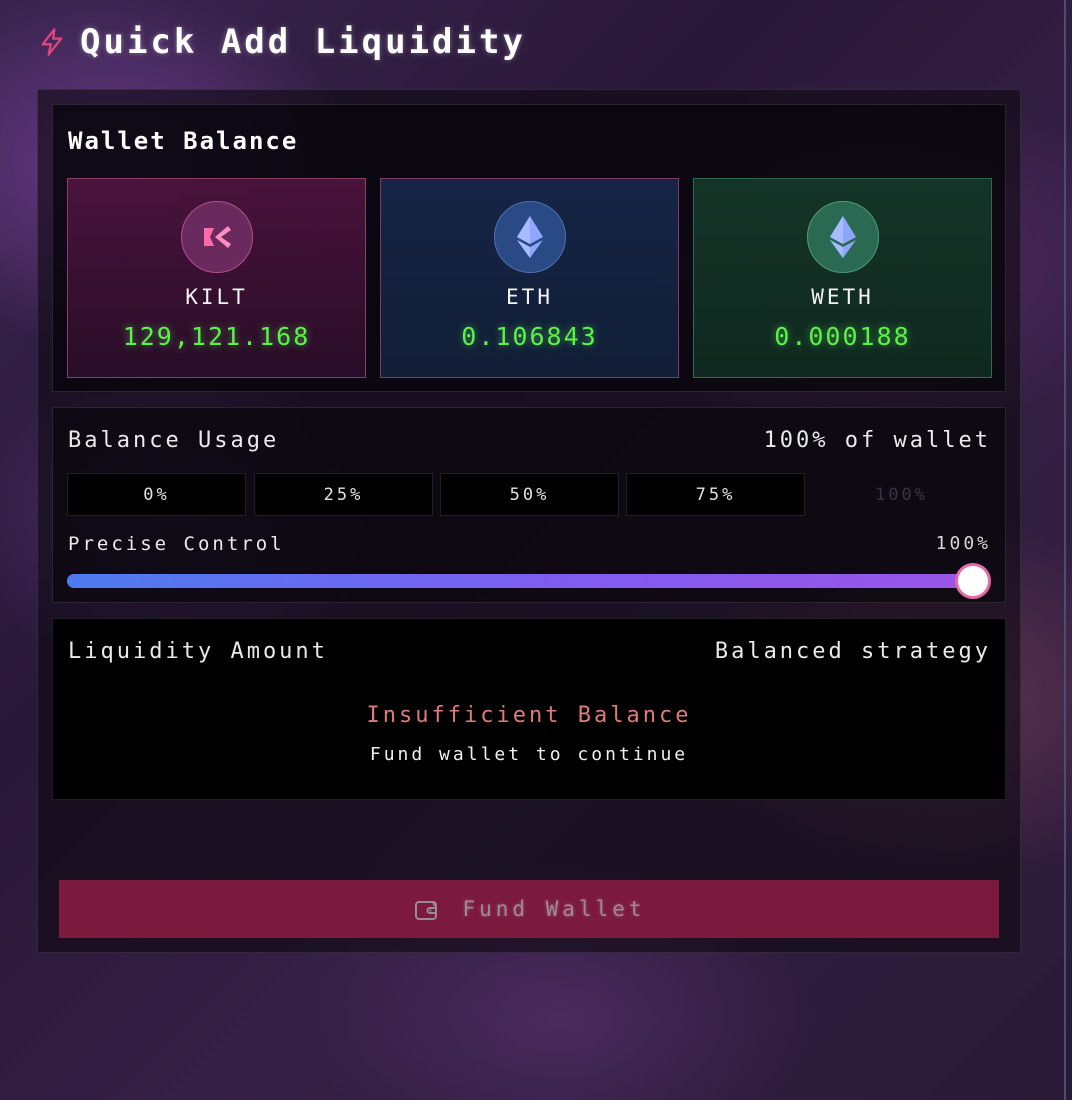  I want to click on window-edge-rule, so click(1065, 550).